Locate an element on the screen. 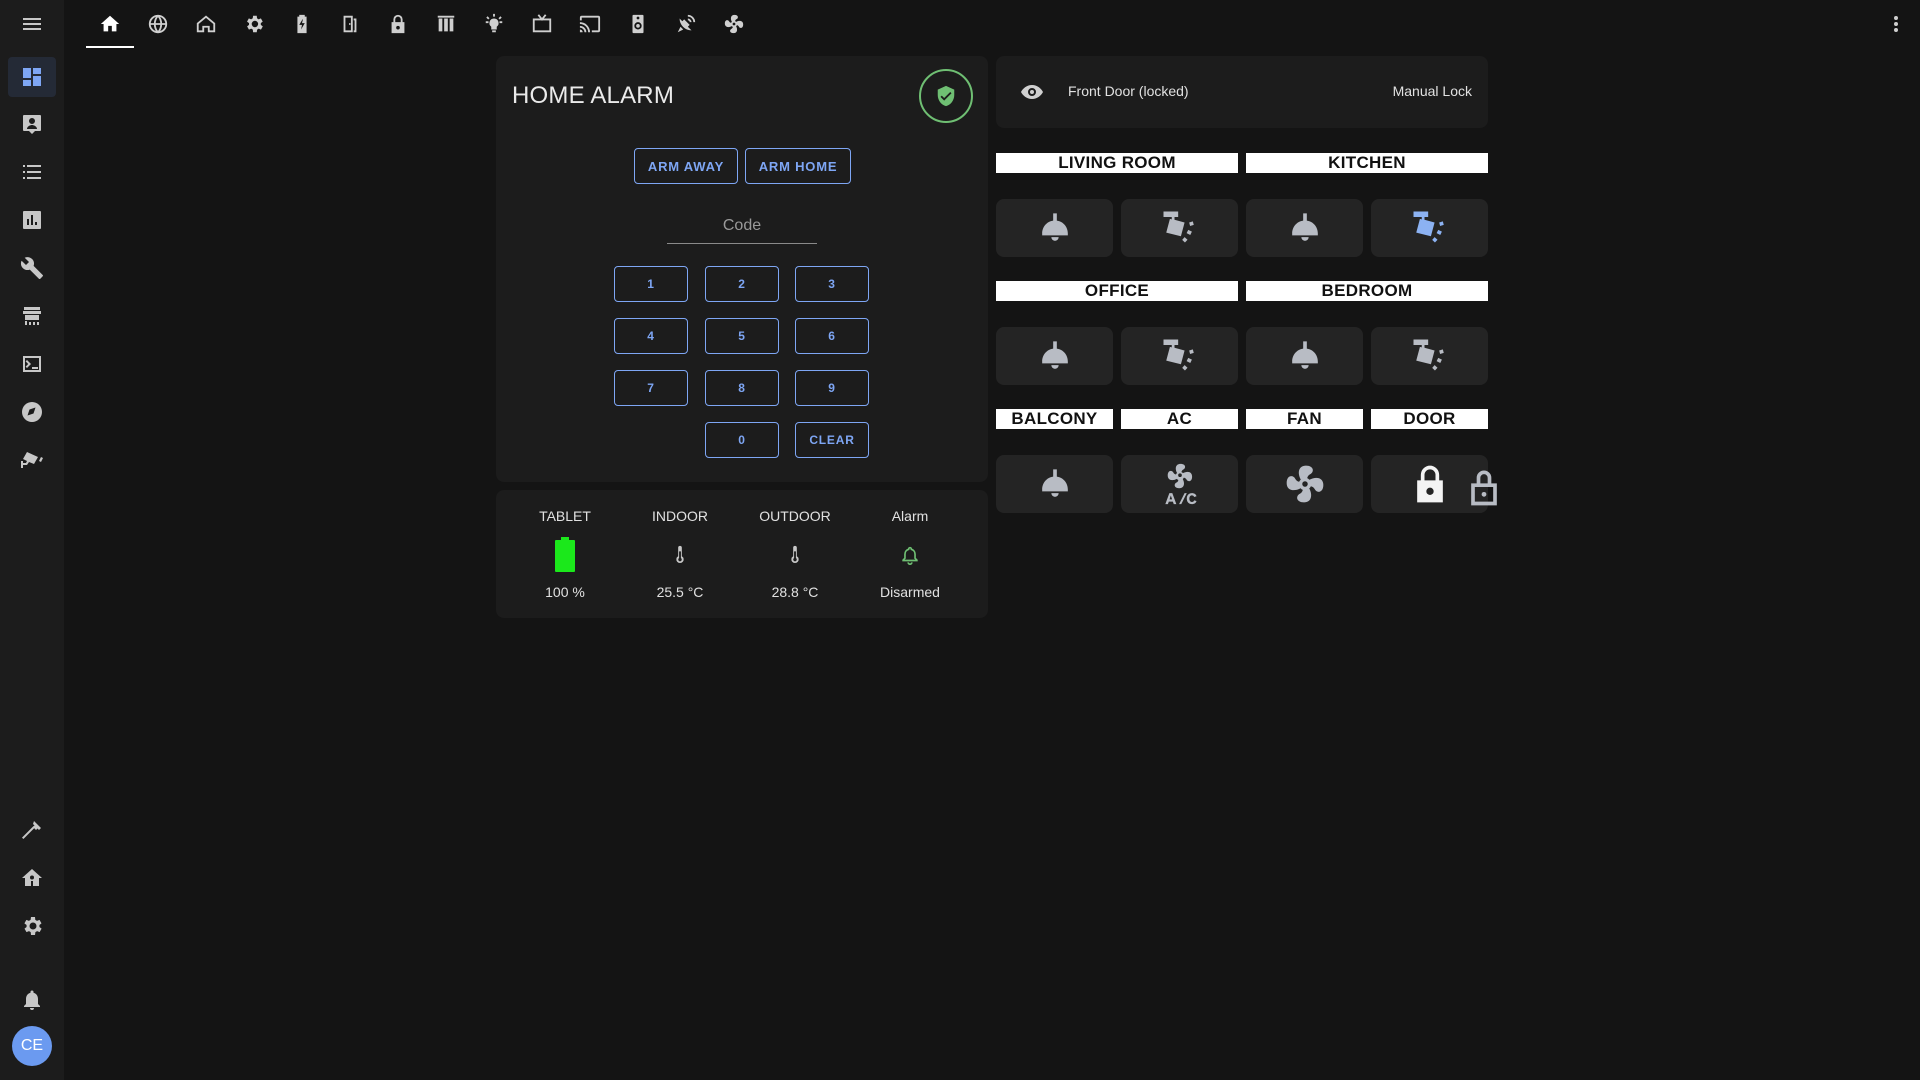 The height and width of the screenshot is (1080, 1920). tab-cast is located at coordinates (590, 24).